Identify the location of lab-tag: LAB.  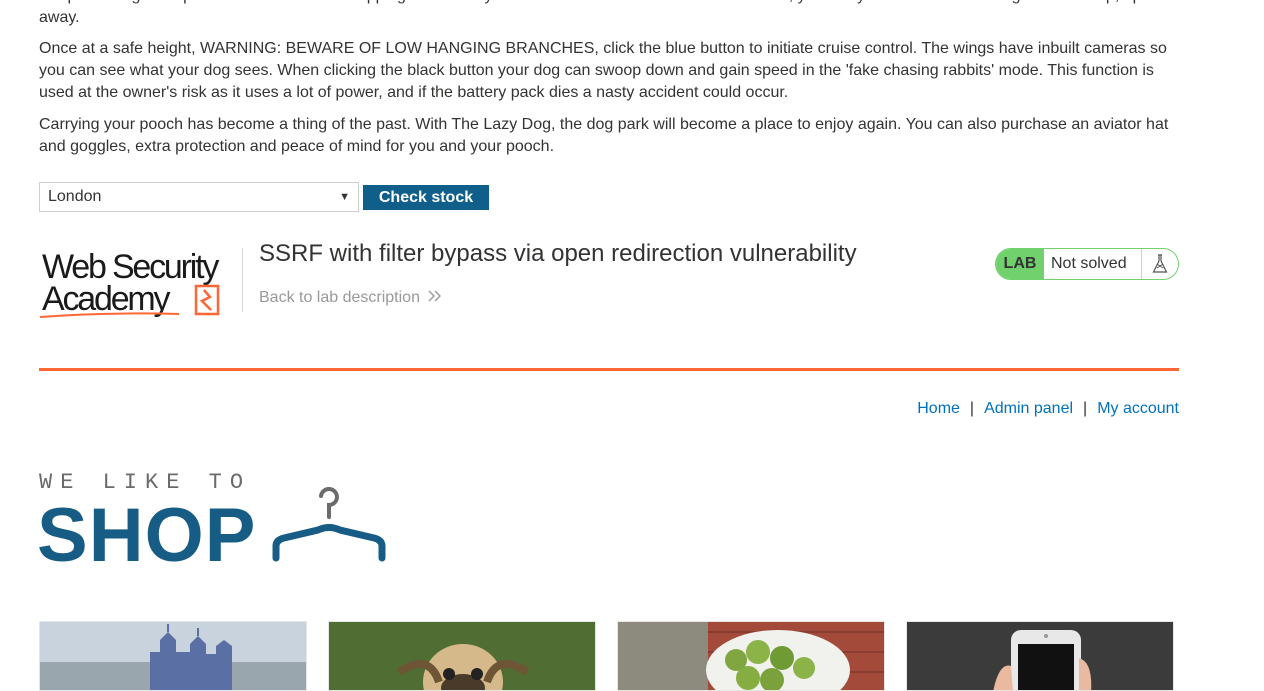
(1020, 264).